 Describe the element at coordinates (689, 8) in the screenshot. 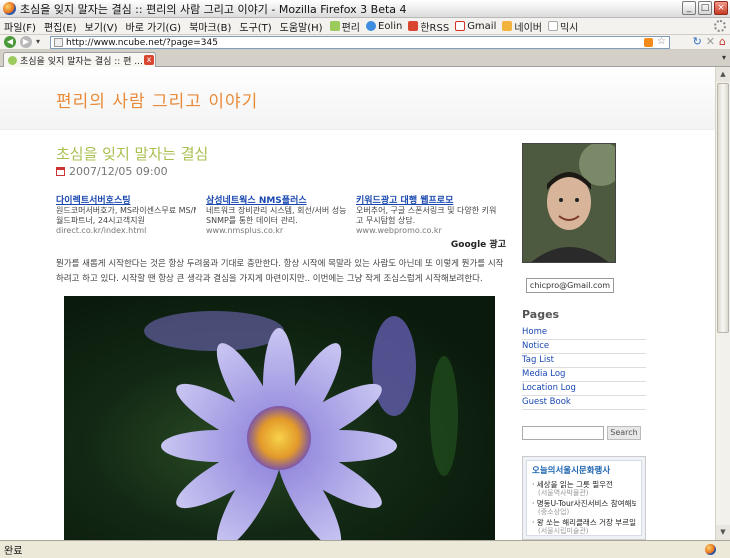

I see `minimize-button: _` at that location.